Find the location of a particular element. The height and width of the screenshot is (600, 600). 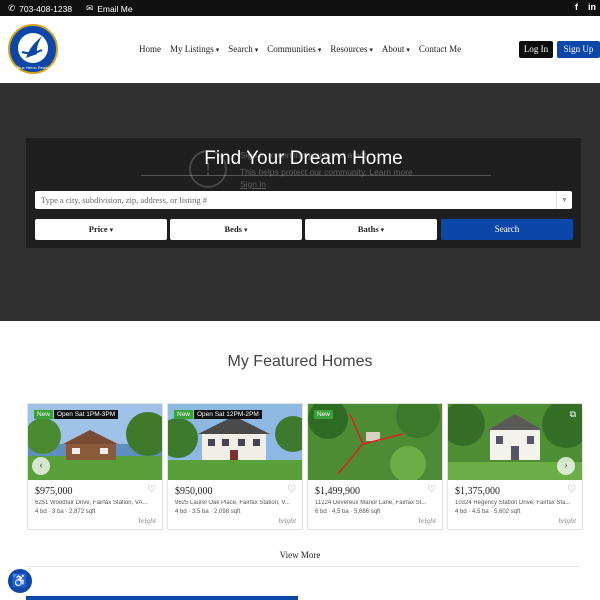

listing-price: $950,000 is located at coordinates (194, 491).